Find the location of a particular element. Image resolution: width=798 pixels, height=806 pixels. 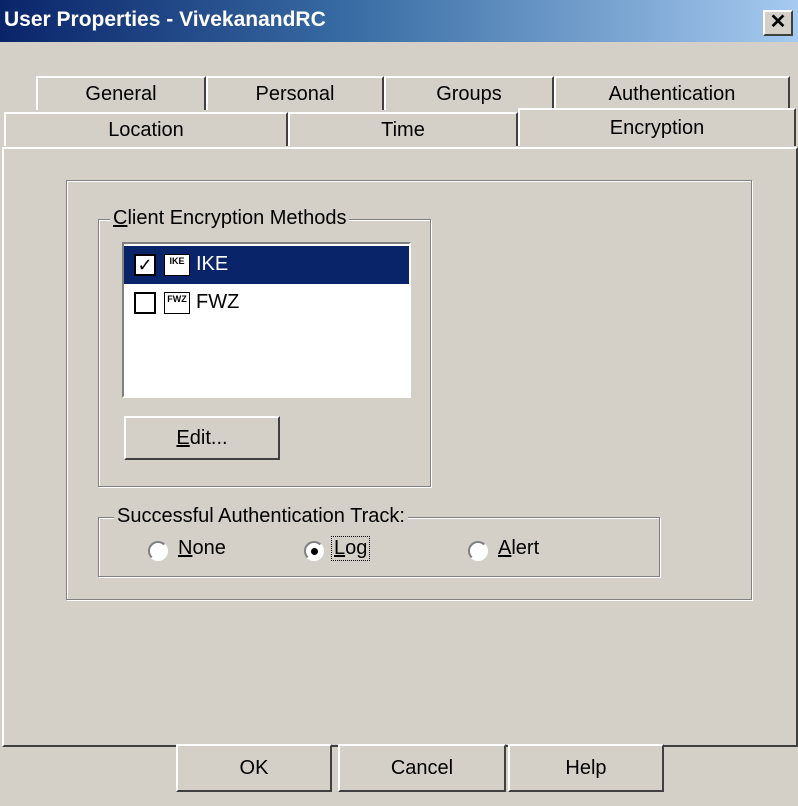

tab-time: Time is located at coordinates (403, 129).